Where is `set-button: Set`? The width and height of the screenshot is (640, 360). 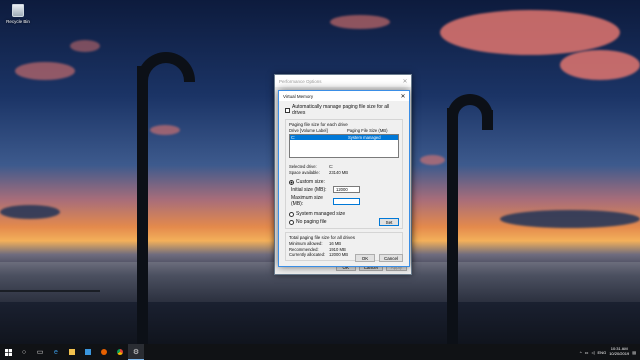
set-button: Set is located at coordinates (389, 222).